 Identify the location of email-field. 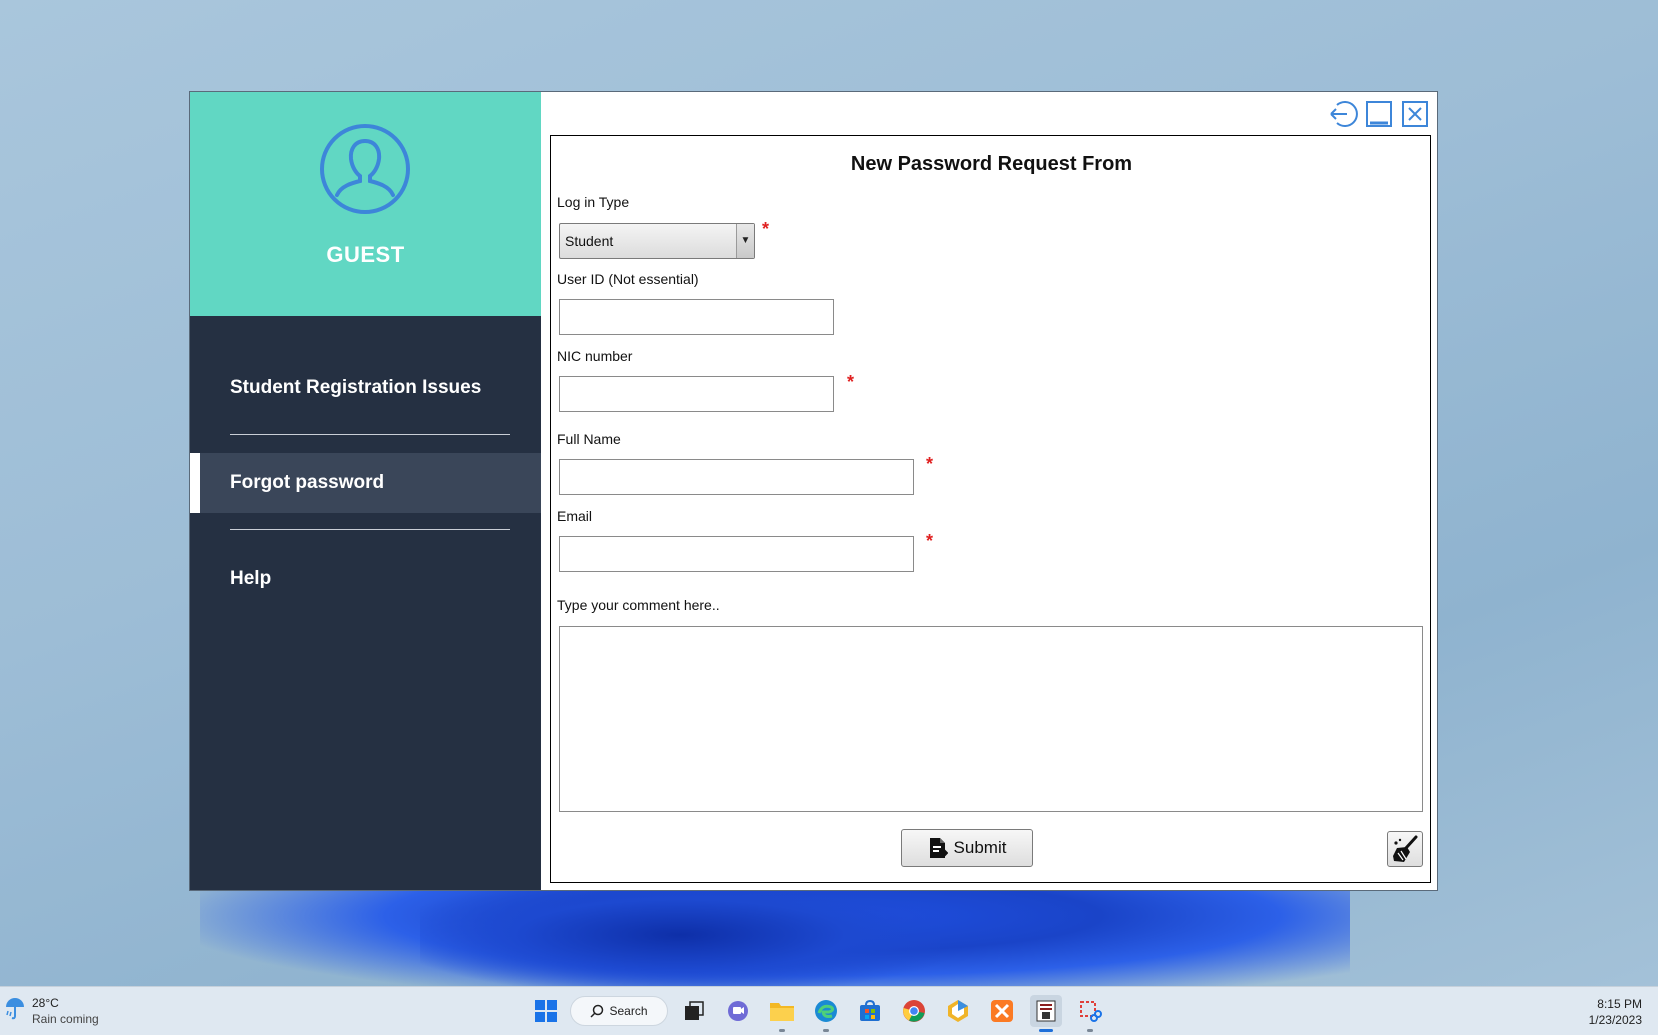
(736, 554).